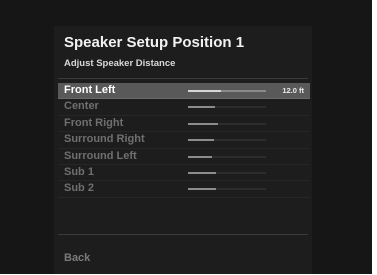 The width and height of the screenshot is (377, 275). I want to click on speaker-row-front-left: Front Left 12.0 ft, so click(184, 91).